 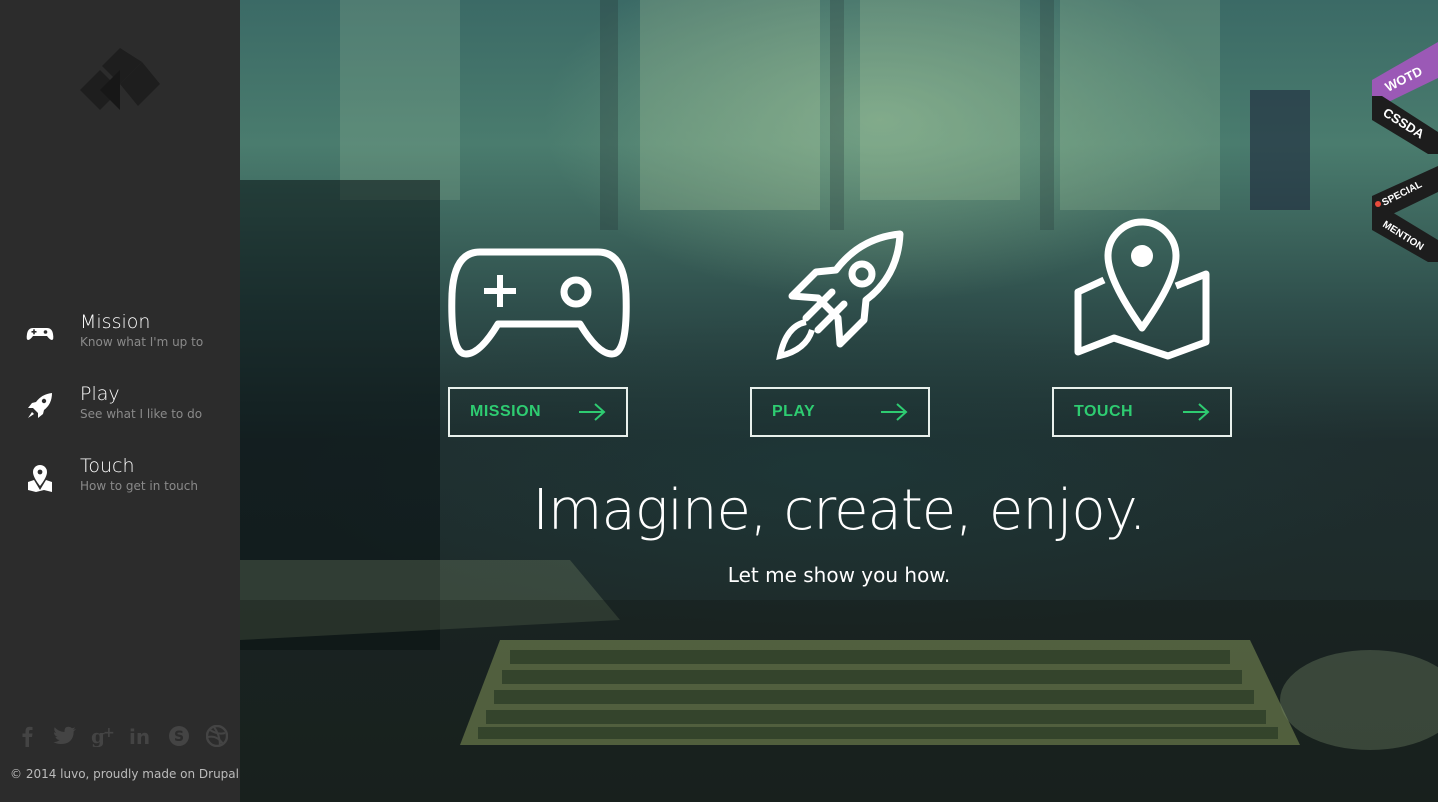 What do you see at coordinates (1405, 125) in the screenshot?
I see `cssda-ribbon: CSSDA` at bounding box center [1405, 125].